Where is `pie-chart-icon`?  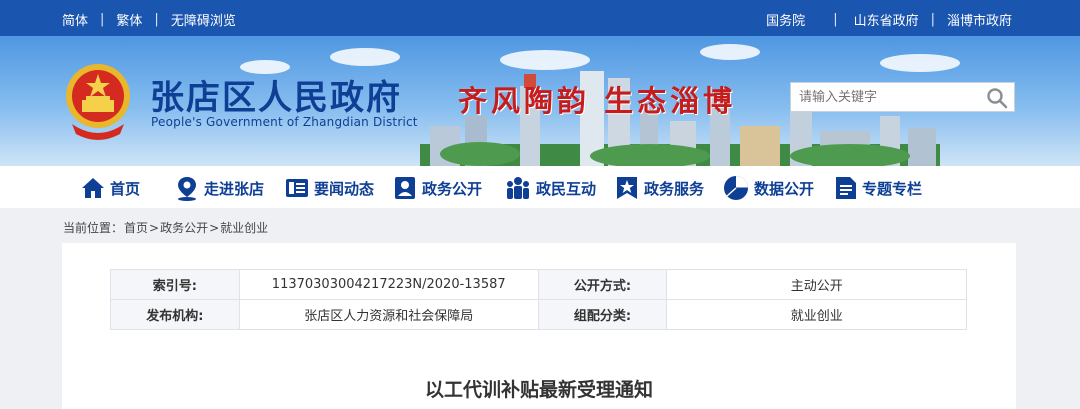 pie-chart-icon is located at coordinates (736, 188).